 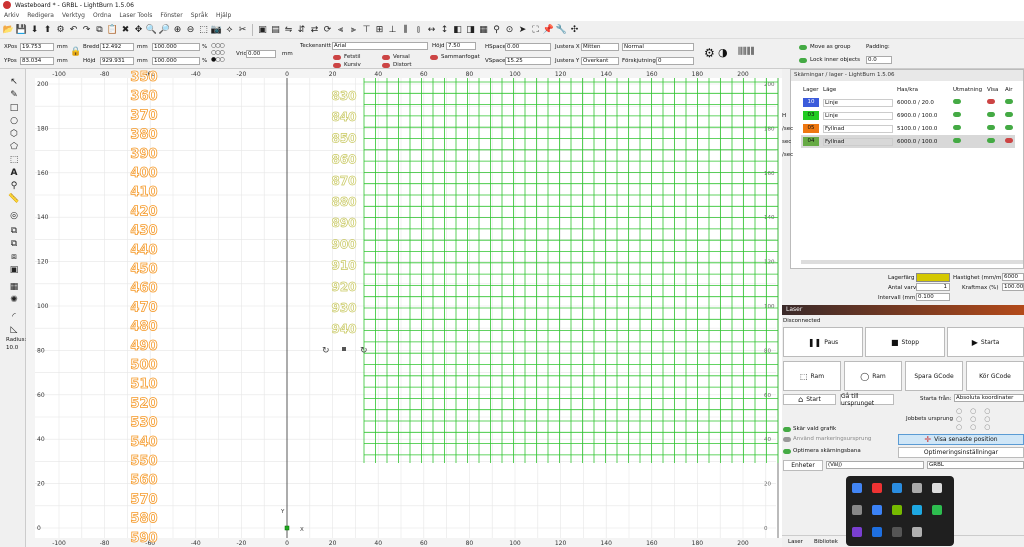 What do you see at coordinates (138, 29) in the screenshot?
I see `move-icon: ✥` at bounding box center [138, 29].